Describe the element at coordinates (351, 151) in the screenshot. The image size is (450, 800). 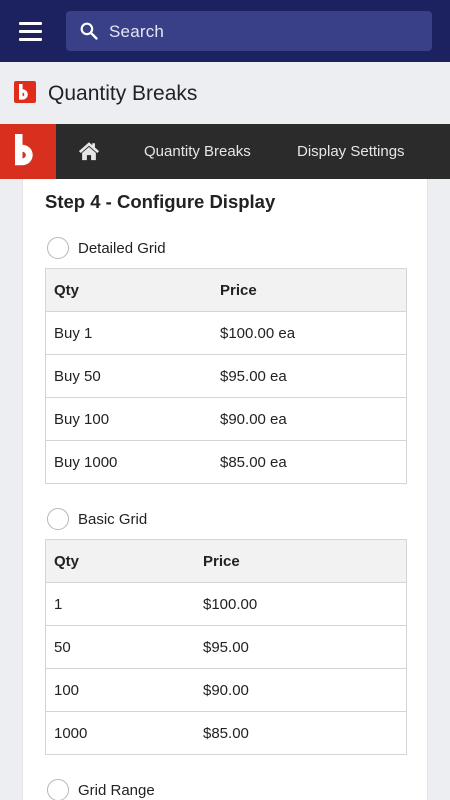
I see `nav-link-display-settings: Display Settings` at that location.